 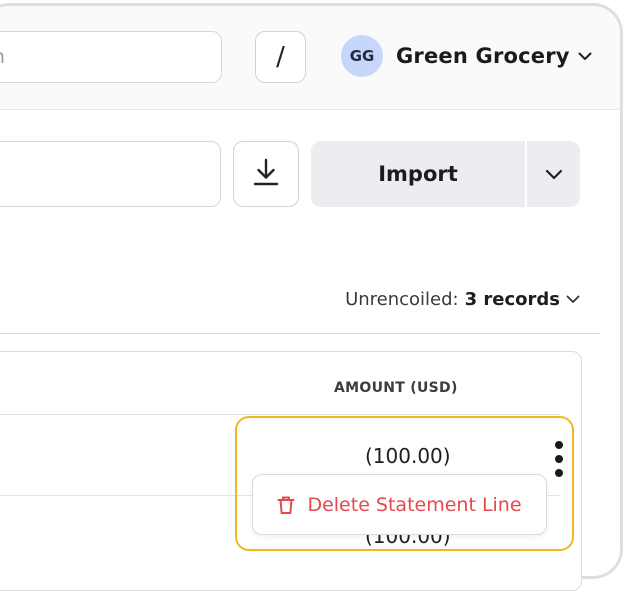 I want to click on row-divider, so click(x=280, y=414).